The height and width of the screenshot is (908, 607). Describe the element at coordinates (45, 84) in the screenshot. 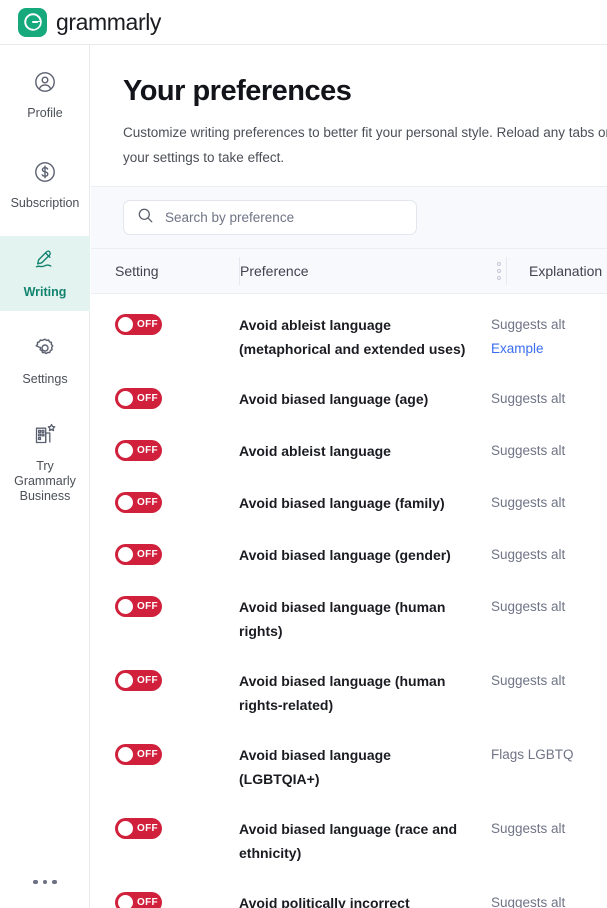

I see `user-circle-icon` at that location.